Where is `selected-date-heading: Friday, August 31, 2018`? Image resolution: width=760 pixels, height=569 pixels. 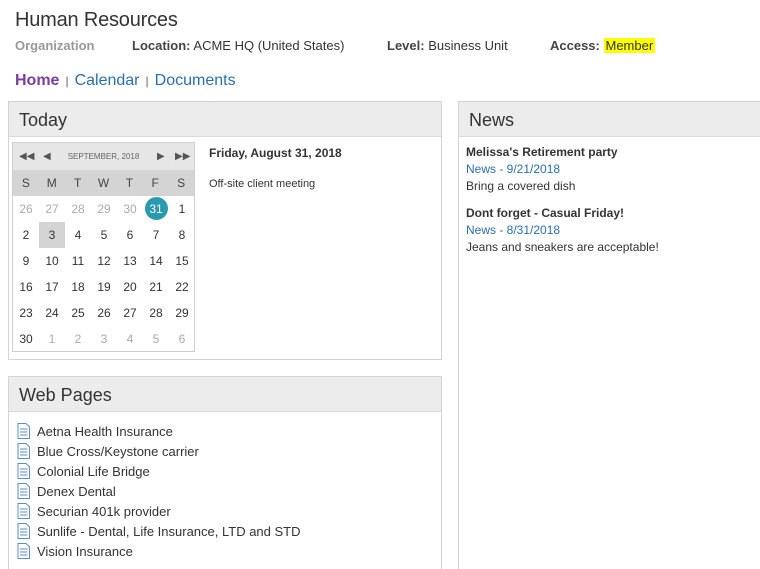
selected-date-heading: Friday, August 31, 2018 is located at coordinates (275, 153).